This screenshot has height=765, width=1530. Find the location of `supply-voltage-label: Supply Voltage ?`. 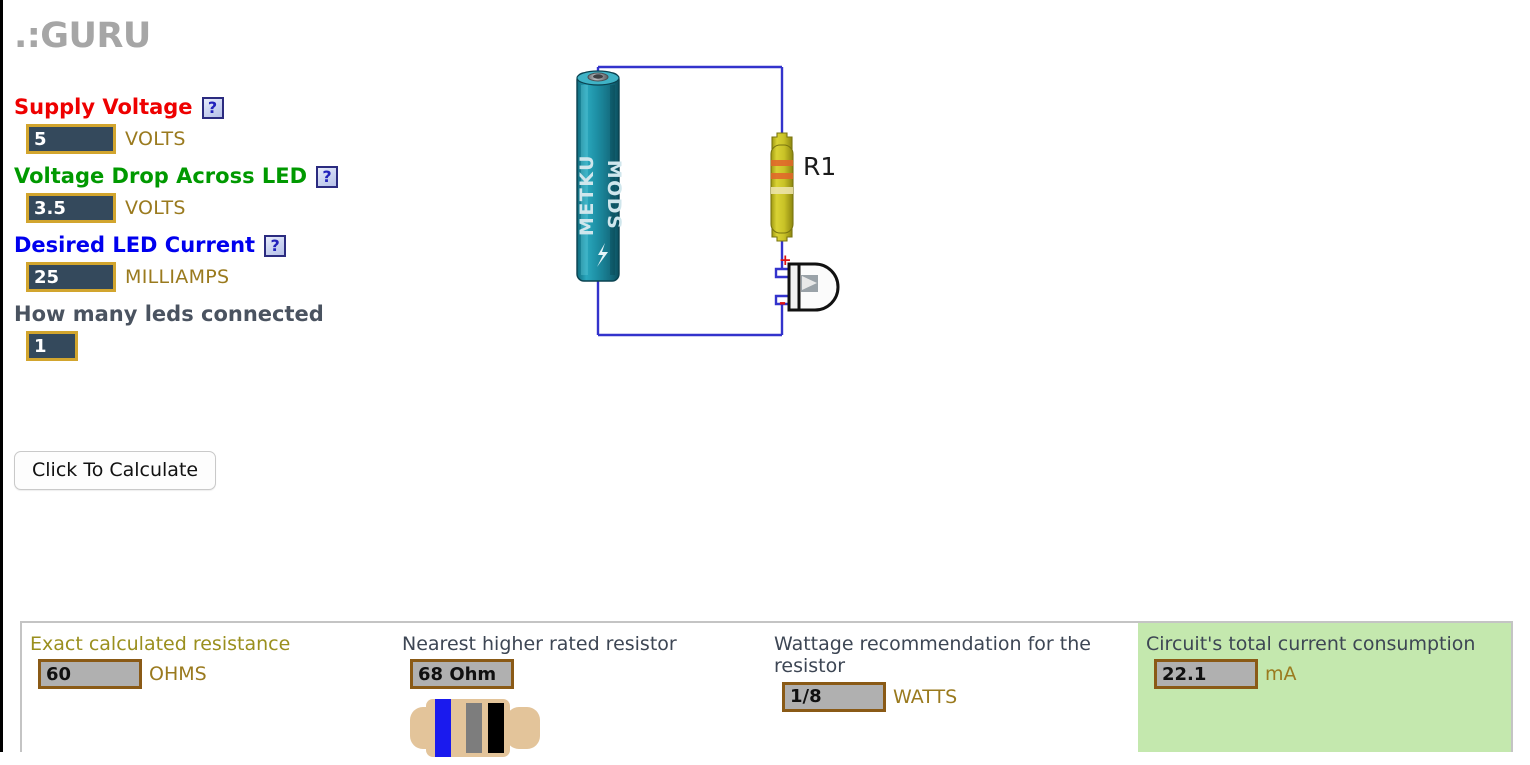

supply-voltage-label: Supply Voltage ? is located at coordinates (274, 107).